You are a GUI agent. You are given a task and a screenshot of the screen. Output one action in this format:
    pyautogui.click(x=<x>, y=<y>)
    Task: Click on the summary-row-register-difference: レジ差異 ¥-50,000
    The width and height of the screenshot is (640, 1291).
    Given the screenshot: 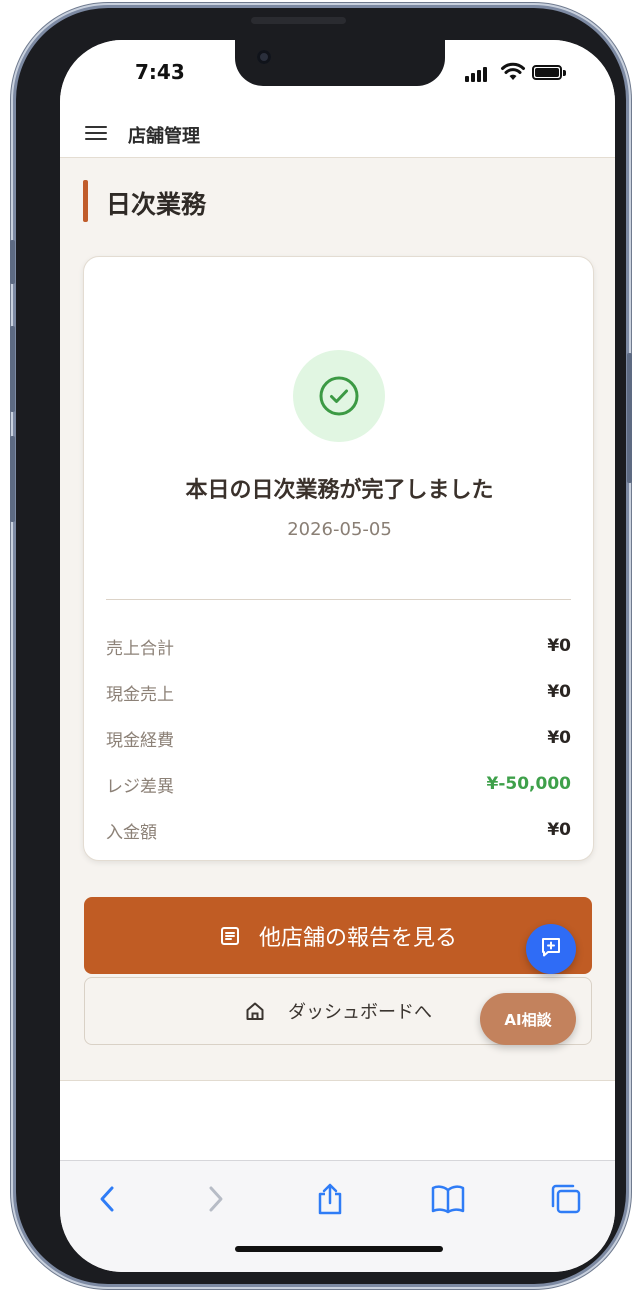 What is the action you would take?
    pyautogui.click(x=338, y=784)
    